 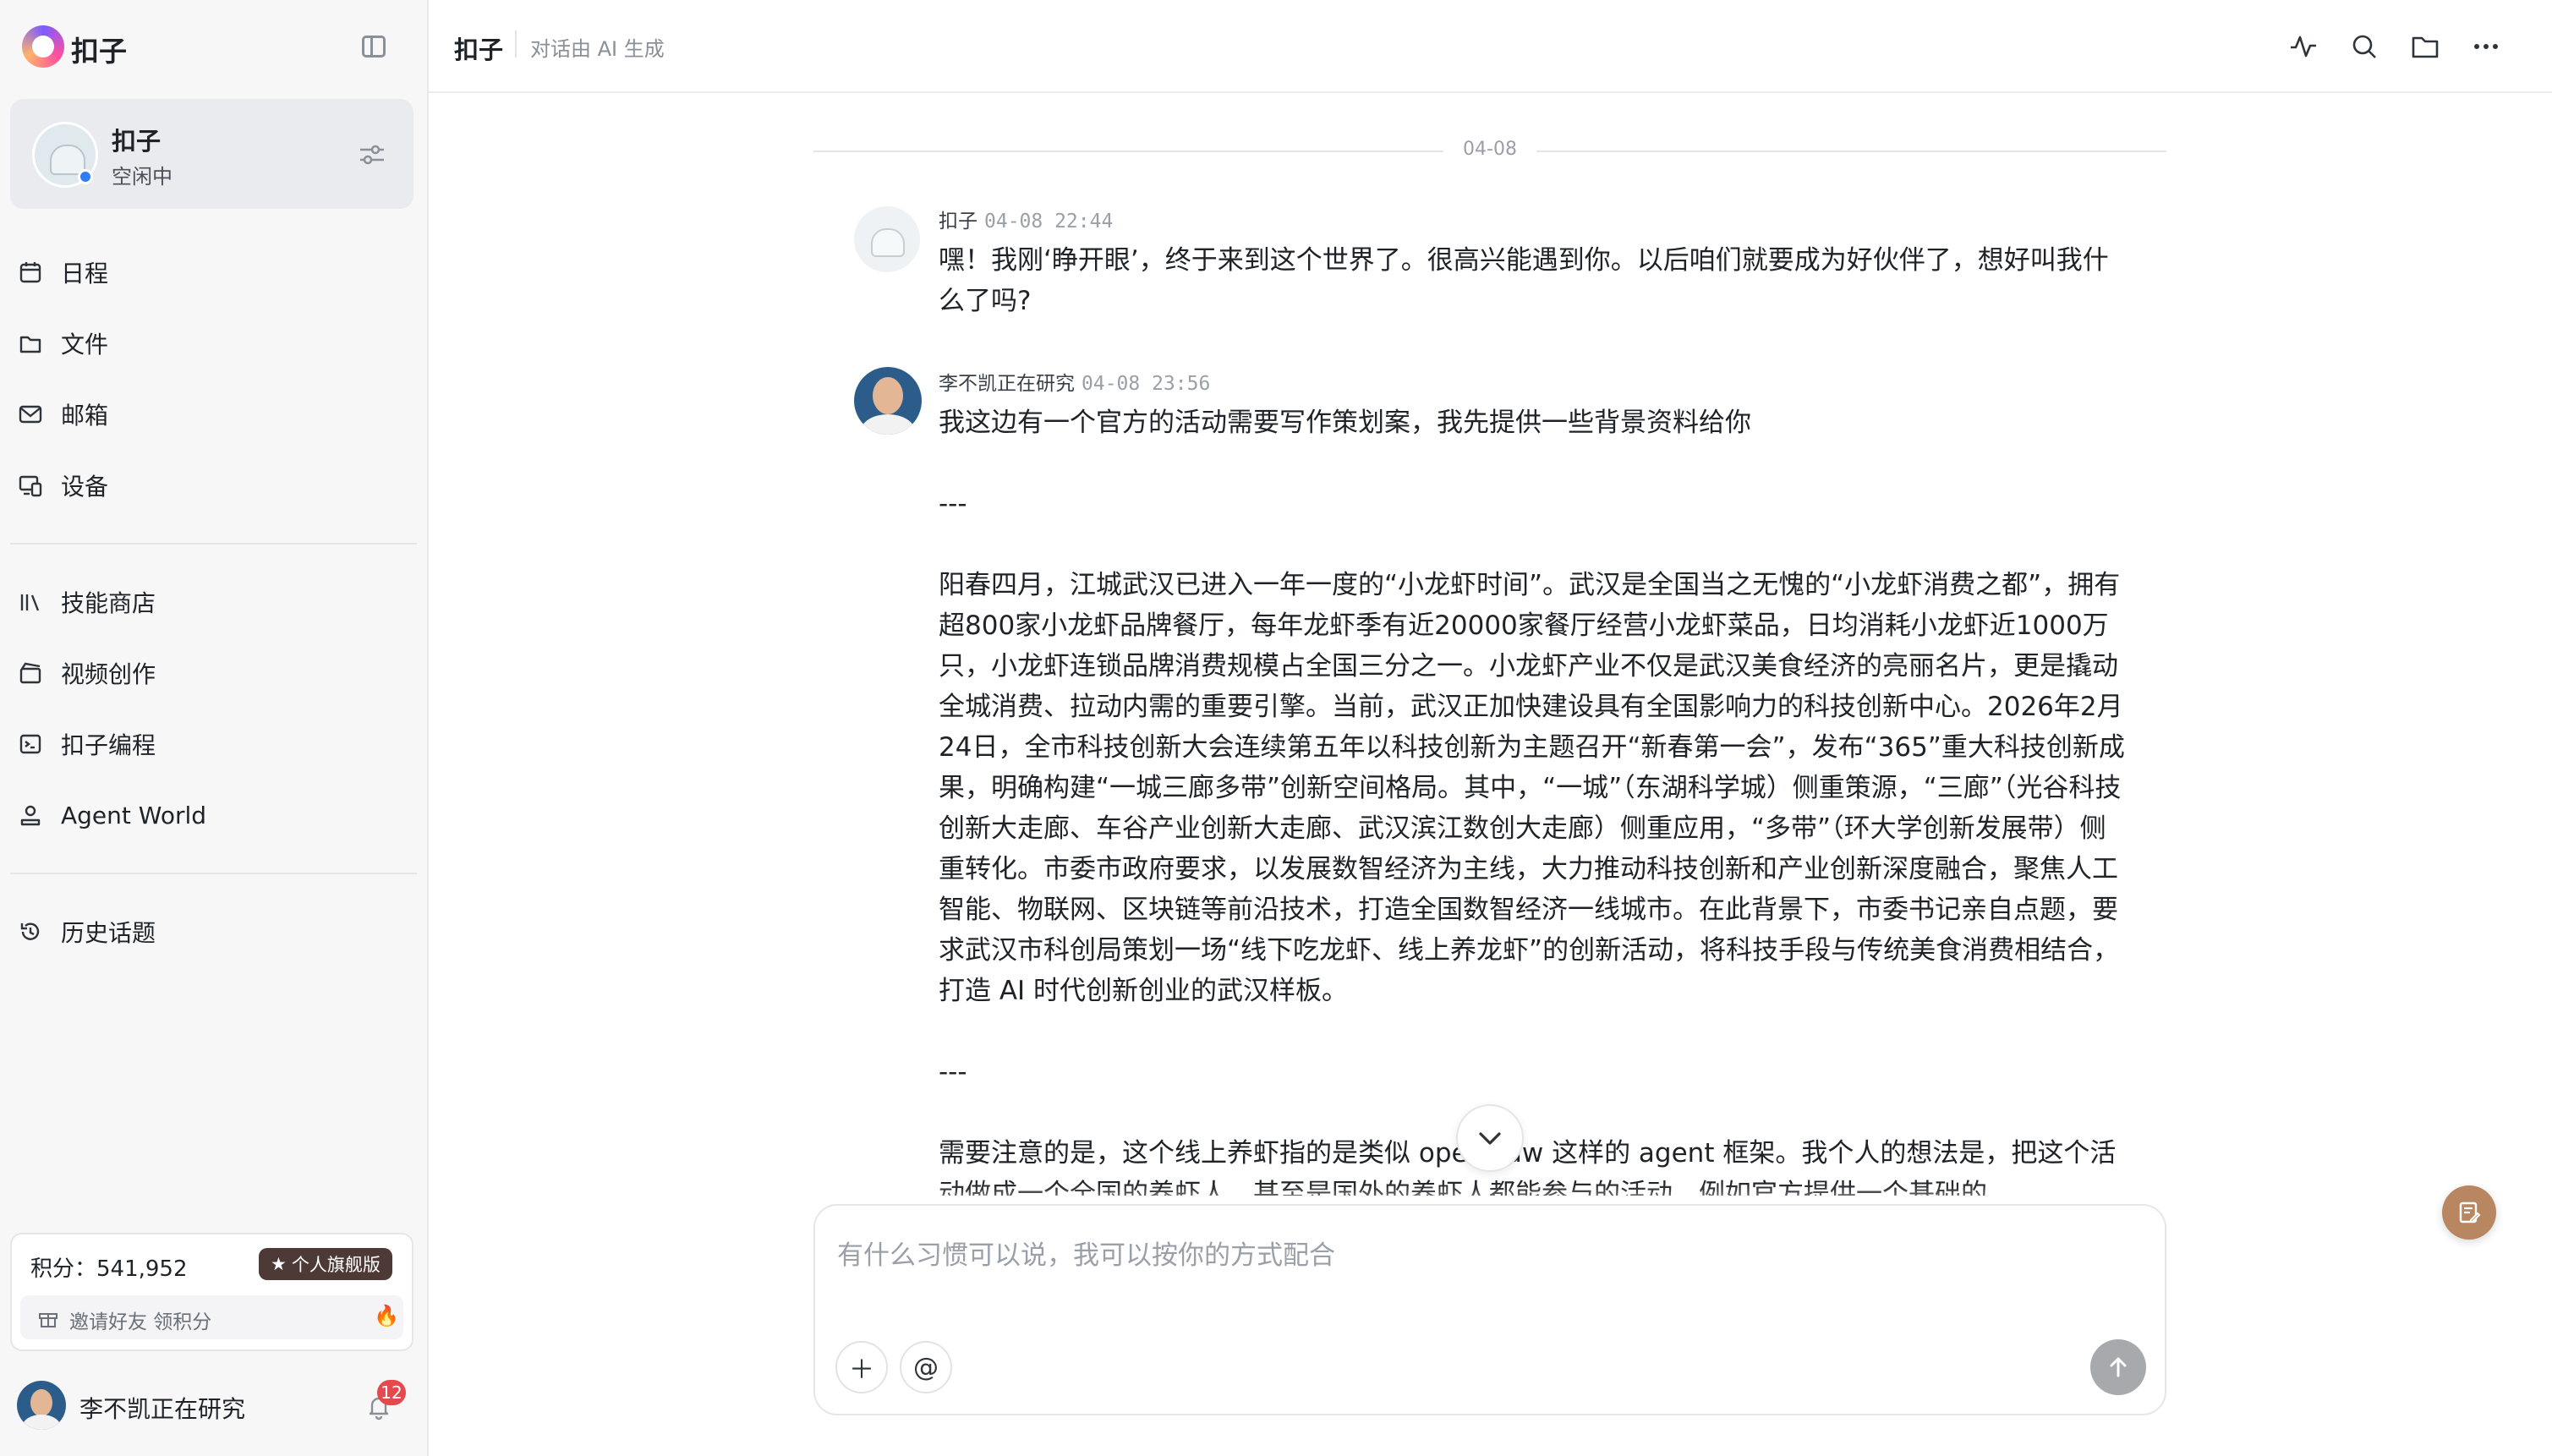 What do you see at coordinates (30, 931) in the screenshot?
I see `history-icon` at bounding box center [30, 931].